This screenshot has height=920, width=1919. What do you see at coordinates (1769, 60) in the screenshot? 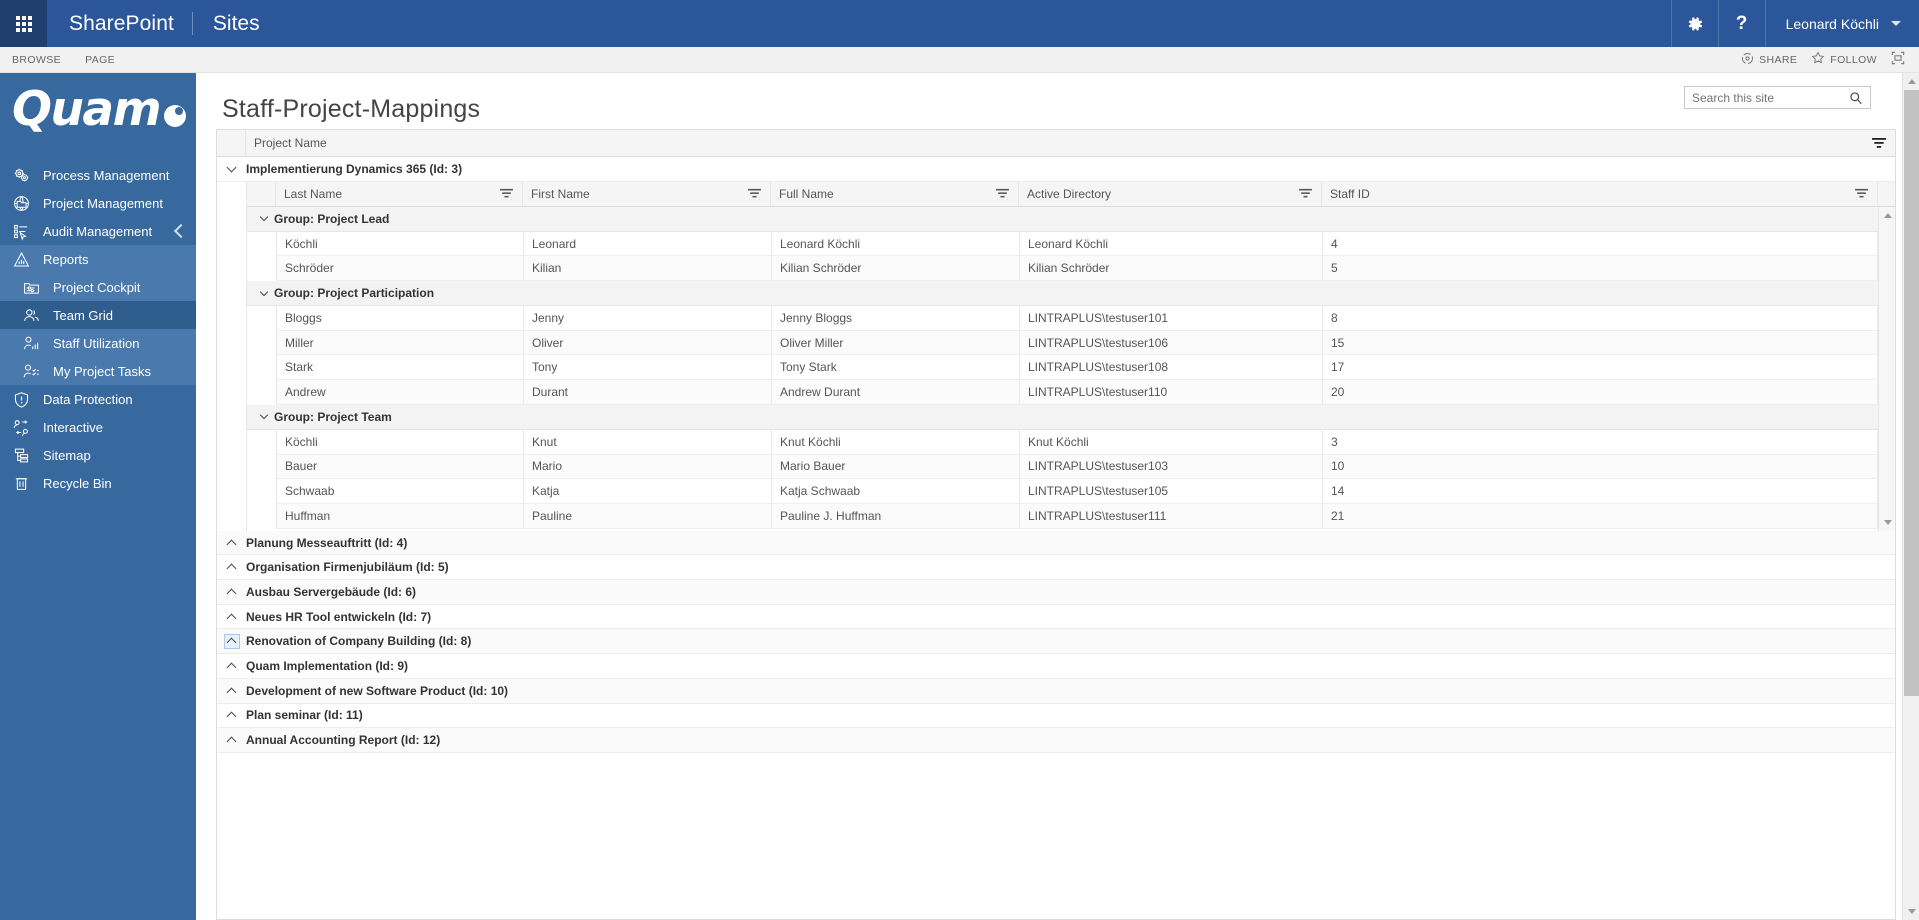
I see `share-button: SHARE` at bounding box center [1769, 60].